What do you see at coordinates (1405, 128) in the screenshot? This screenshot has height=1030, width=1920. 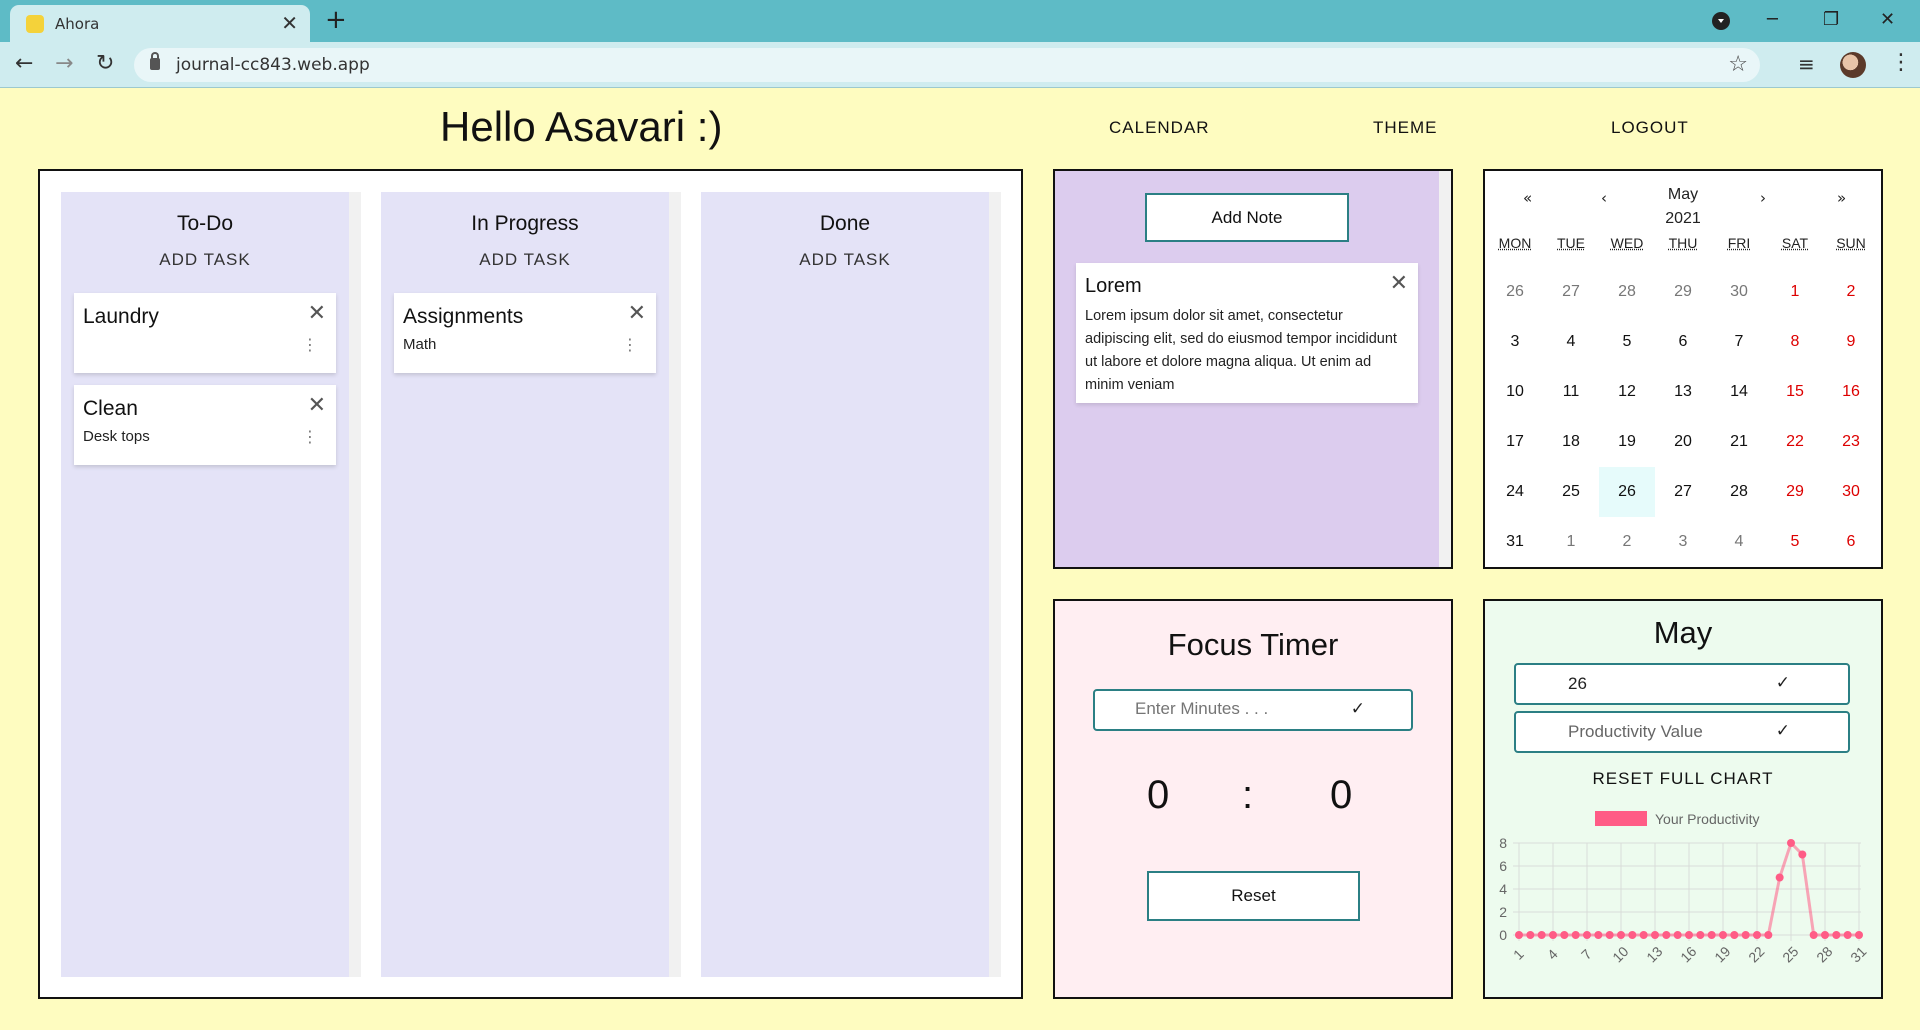 I see `nav-theme: THEME` at bounding box center [1405, 128].